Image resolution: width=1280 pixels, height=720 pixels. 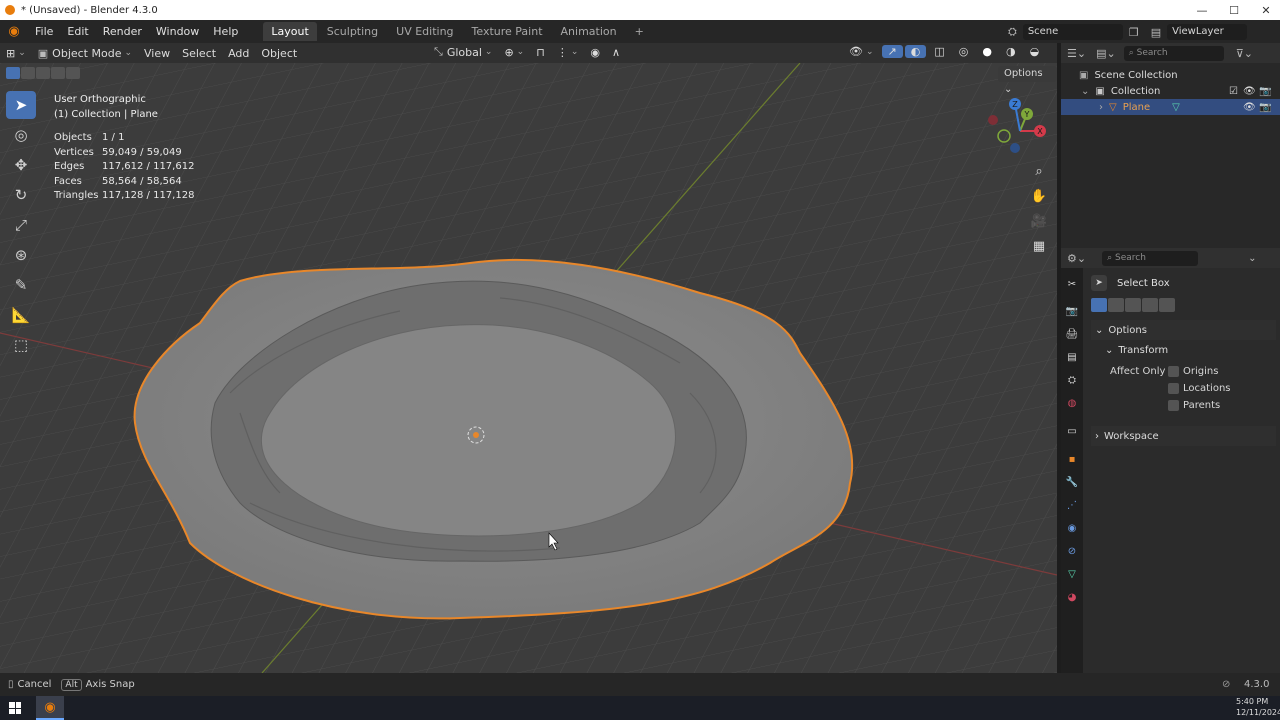 I want to click on select-new-icon, so click(x=13, y=73).